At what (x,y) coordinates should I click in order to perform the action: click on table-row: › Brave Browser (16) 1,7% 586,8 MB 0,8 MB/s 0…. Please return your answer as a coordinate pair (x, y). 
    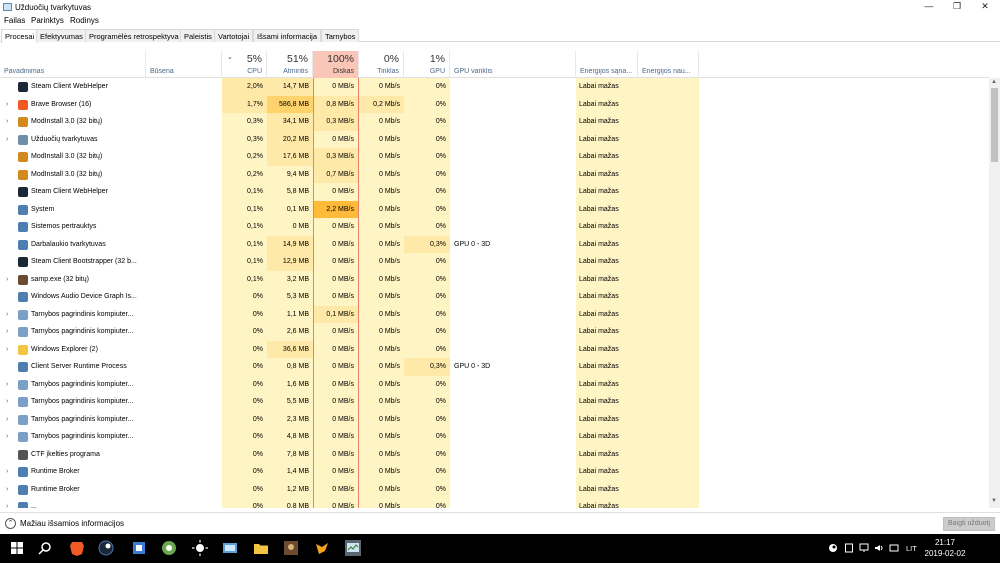
    Looking at the image, I should click on (494, 104).